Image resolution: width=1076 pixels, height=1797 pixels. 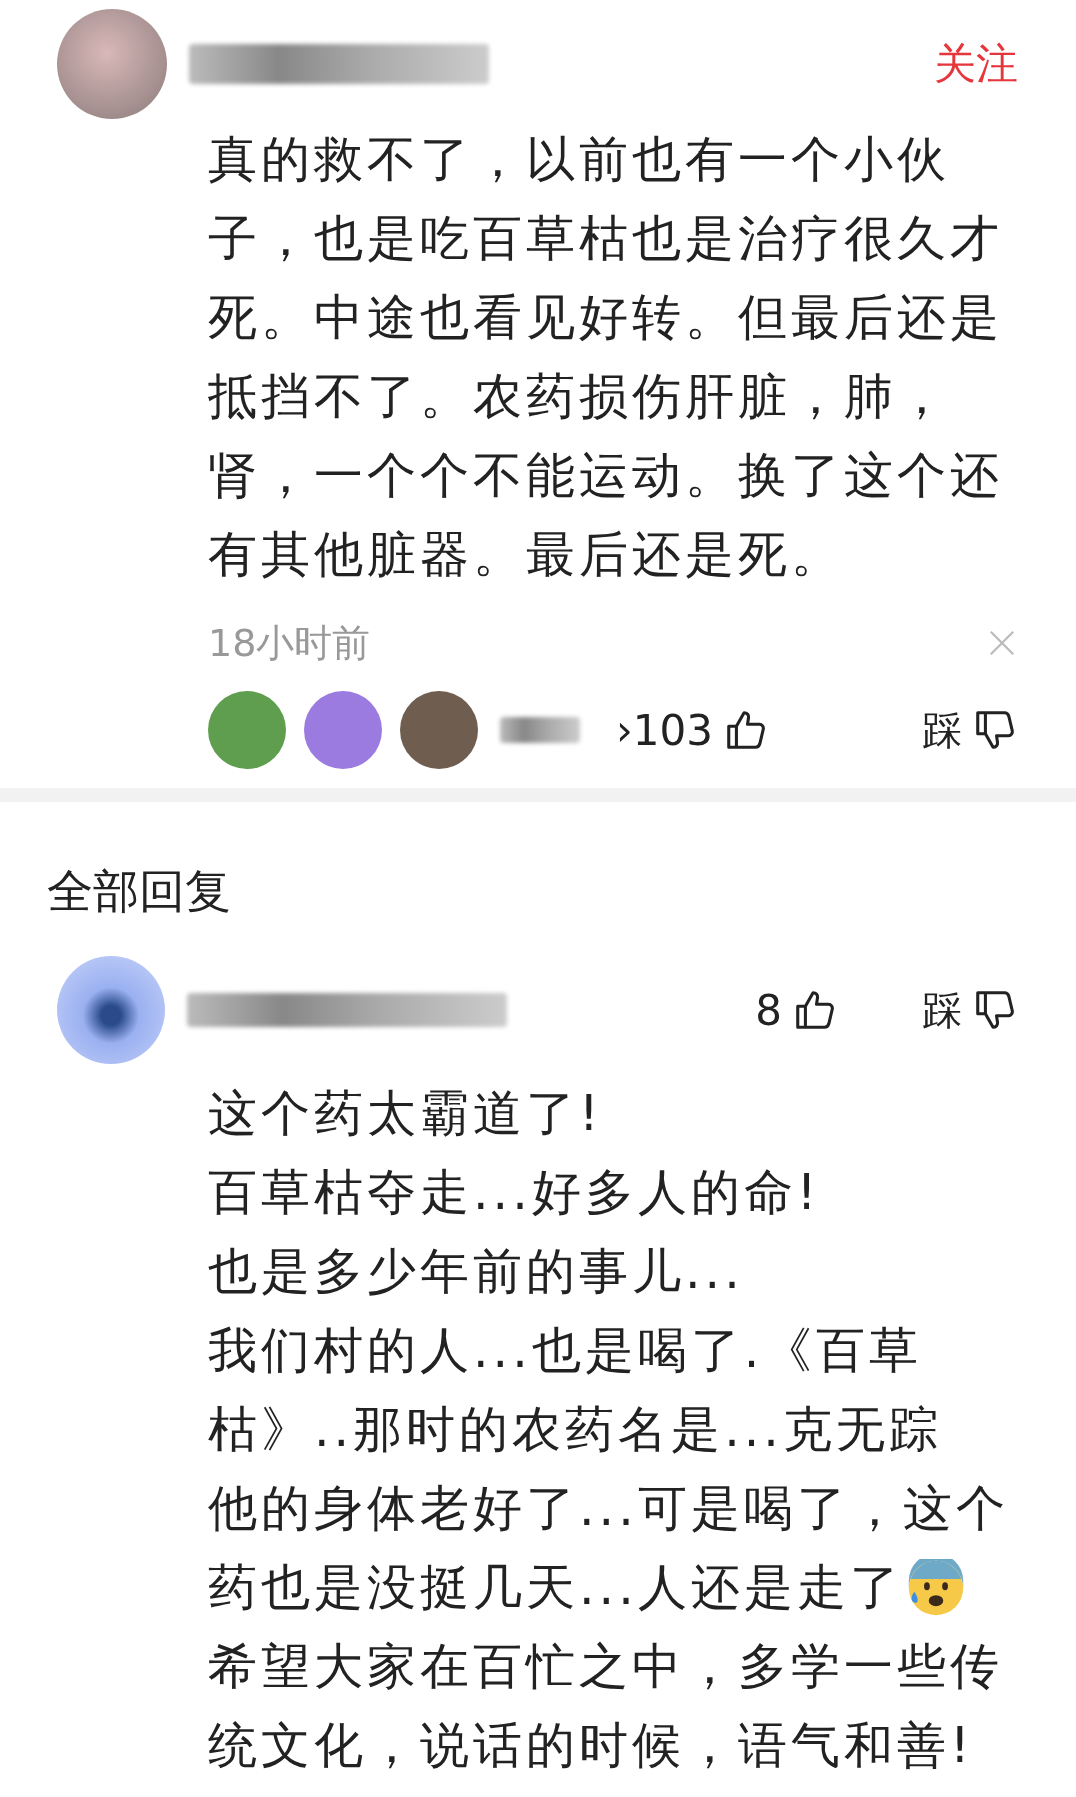 What do you see at coordinates (605, 239) in the screenshot?
I see `comment-text: 子，也是吃百草枯也是治疗很久才` at bounding box center [605, 239].